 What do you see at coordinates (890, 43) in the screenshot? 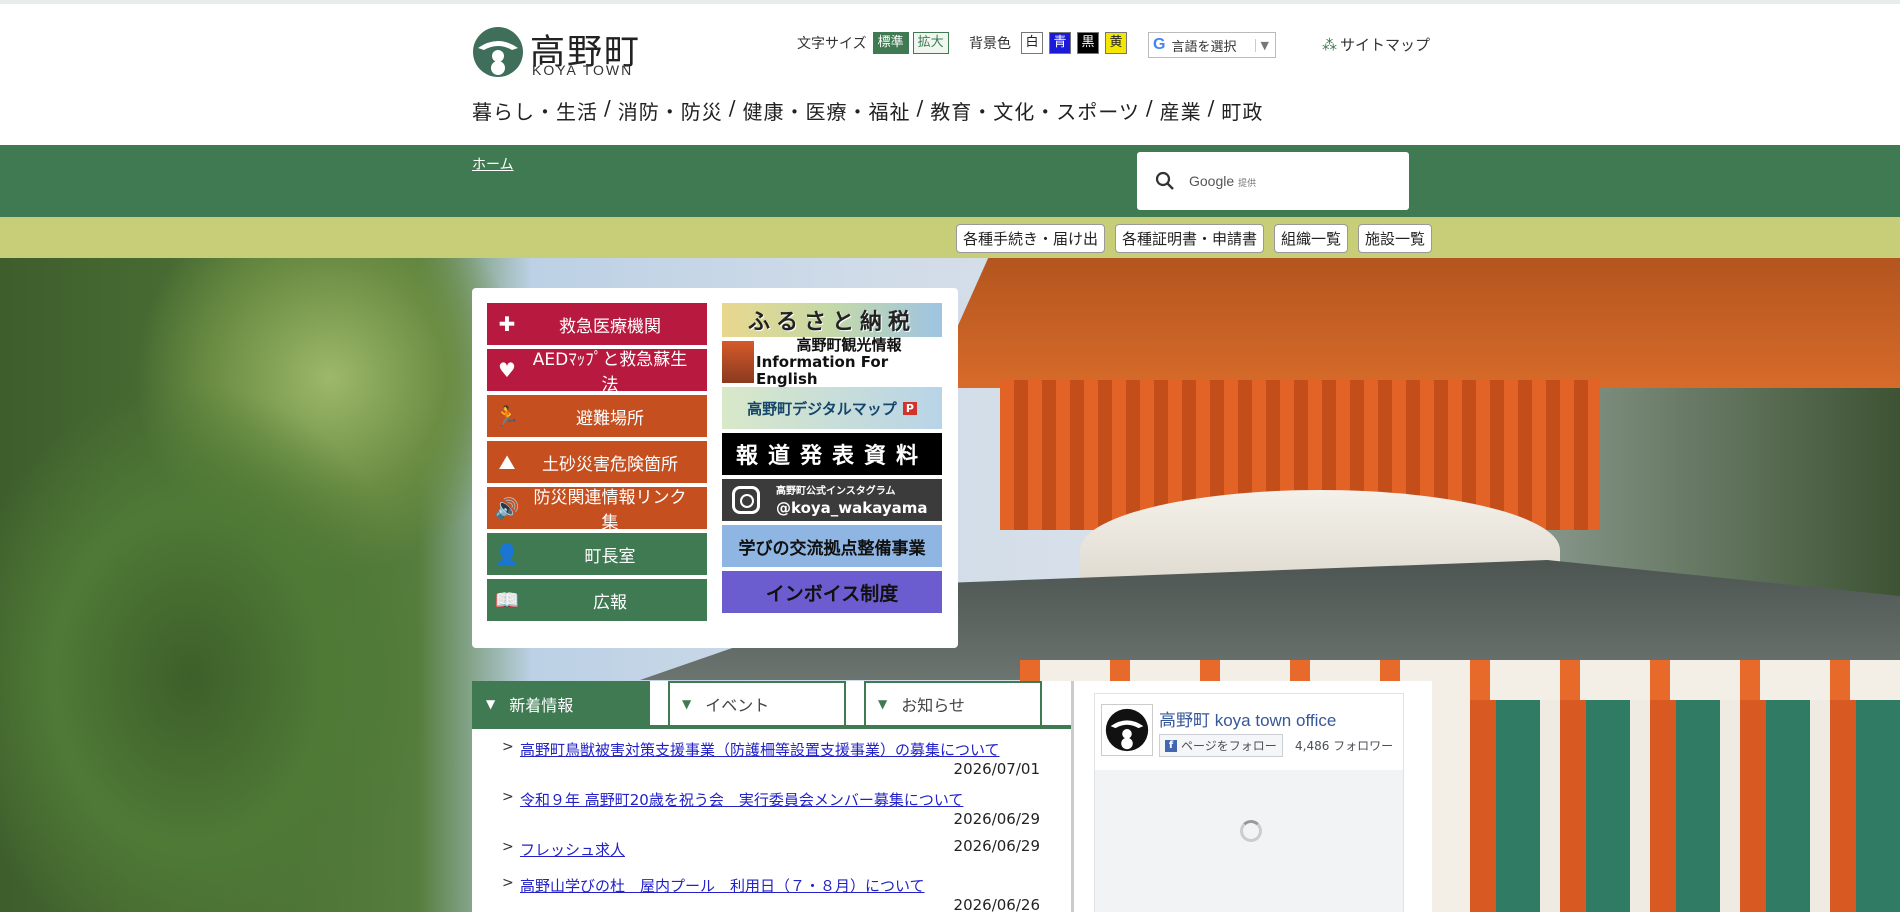
I see `text-size-standard-button: 標準` at bounding box center [890, 43].